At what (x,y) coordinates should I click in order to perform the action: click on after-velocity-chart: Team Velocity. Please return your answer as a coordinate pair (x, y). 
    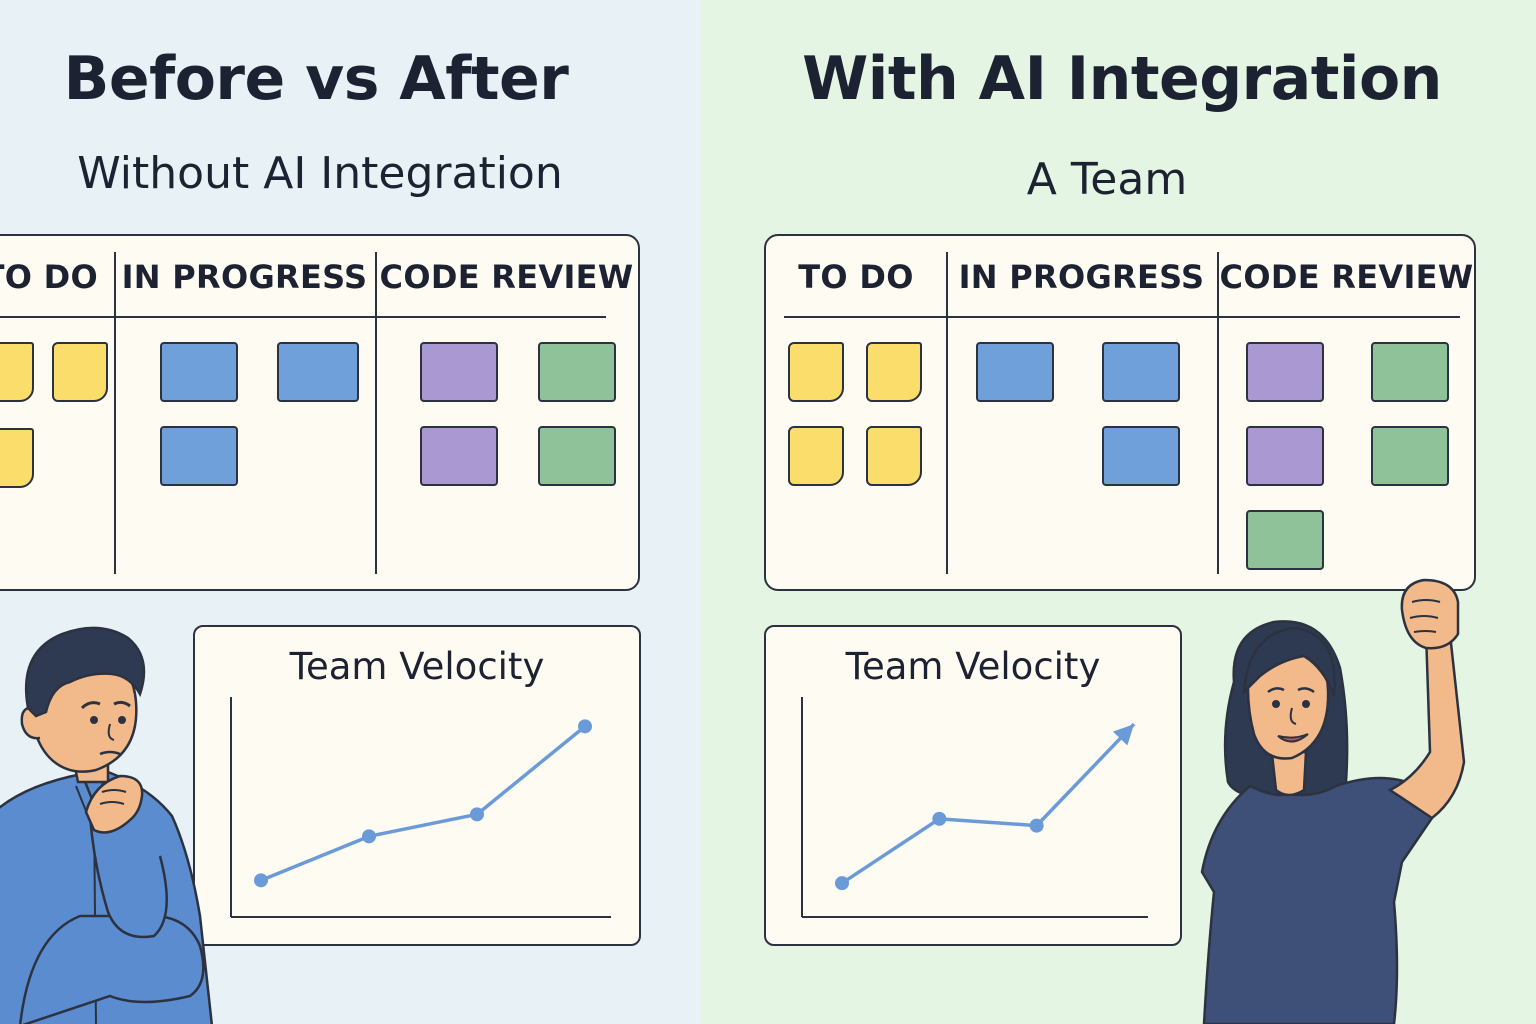
    Looking at the image, I should click on (973, 785).